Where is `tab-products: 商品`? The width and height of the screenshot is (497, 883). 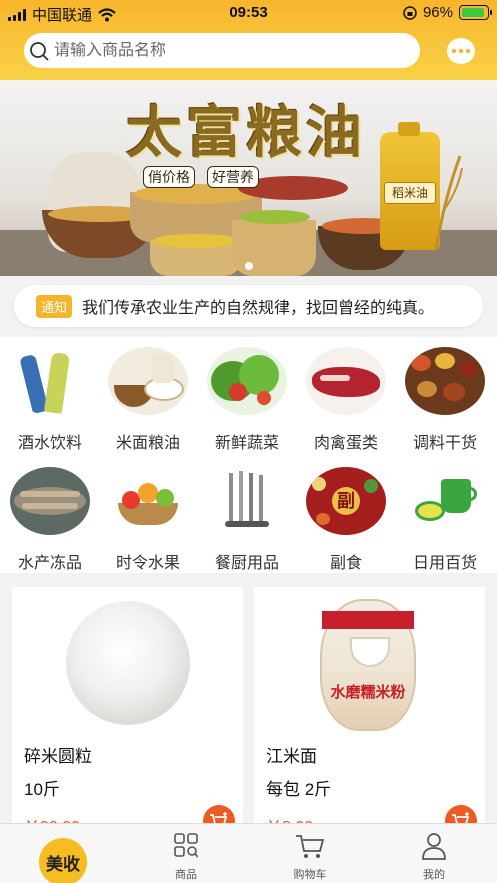 tab-products: 商品 is located at coordinates (186, 853).